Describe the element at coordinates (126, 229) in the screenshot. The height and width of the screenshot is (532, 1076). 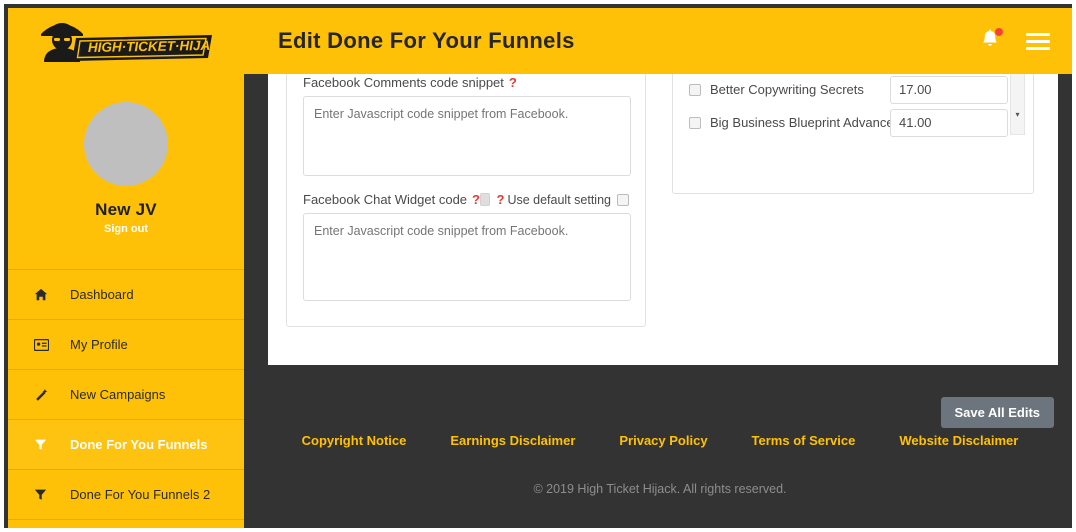
I see `sign-out-link: Sign out` at that location.